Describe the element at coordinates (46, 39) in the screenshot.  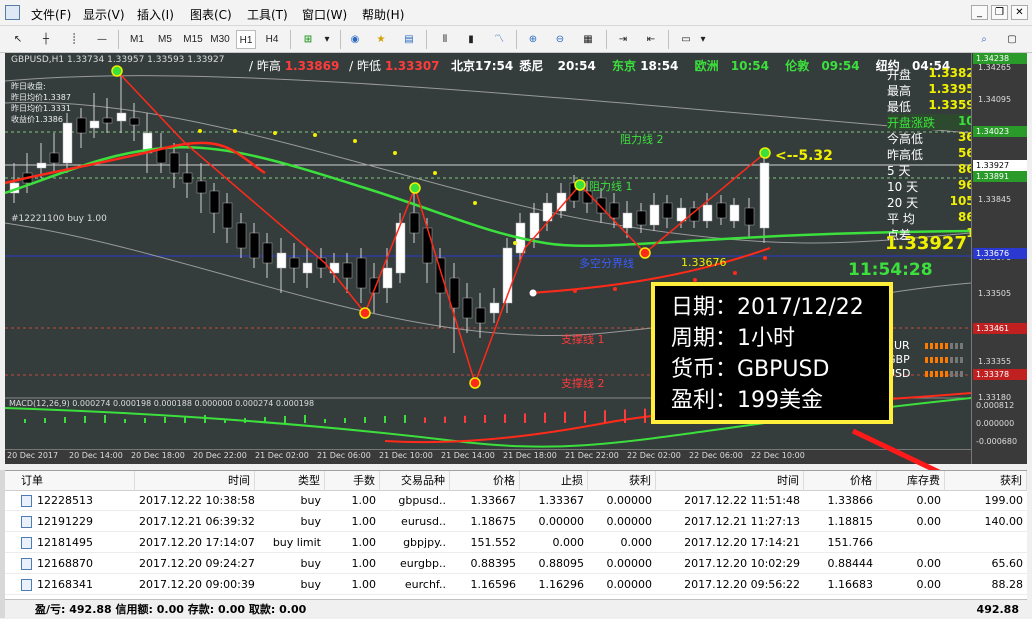
I see `crosshair-icon: ┼` at that location.